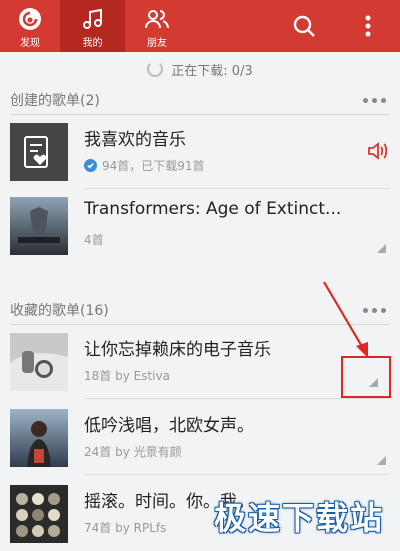 This screenshot has height=551, width=400. What do you see at coordinates (377, 153) in the screenshot?
I see `speaker-playing-icon` at bounding box center [377, 153].